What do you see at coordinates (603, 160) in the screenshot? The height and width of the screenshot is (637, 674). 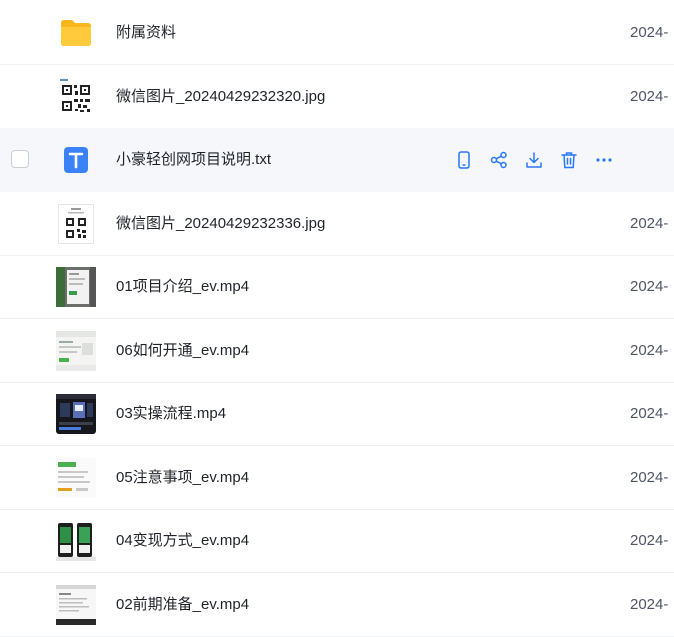 I see `more-icon` at bounding box center [603, 160].